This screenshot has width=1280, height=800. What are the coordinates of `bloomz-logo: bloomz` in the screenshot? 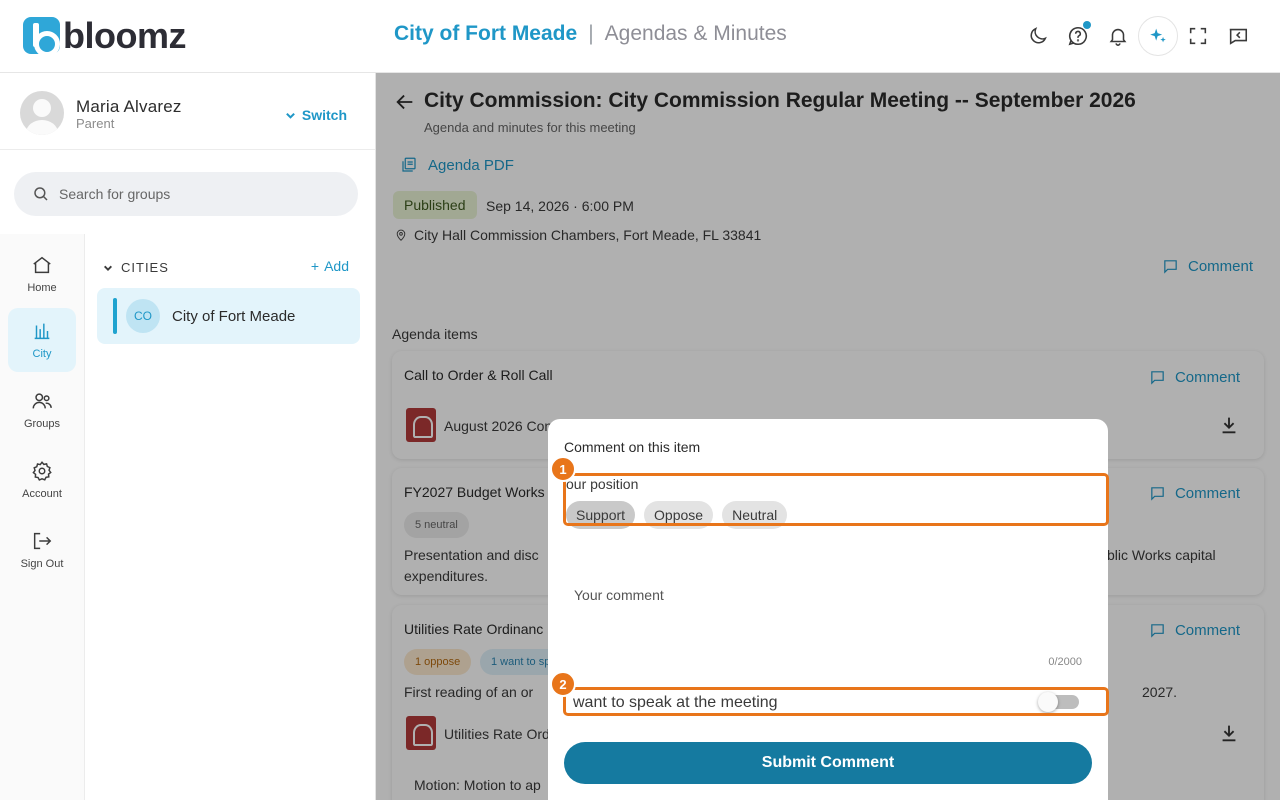 It's located at (104, 36).